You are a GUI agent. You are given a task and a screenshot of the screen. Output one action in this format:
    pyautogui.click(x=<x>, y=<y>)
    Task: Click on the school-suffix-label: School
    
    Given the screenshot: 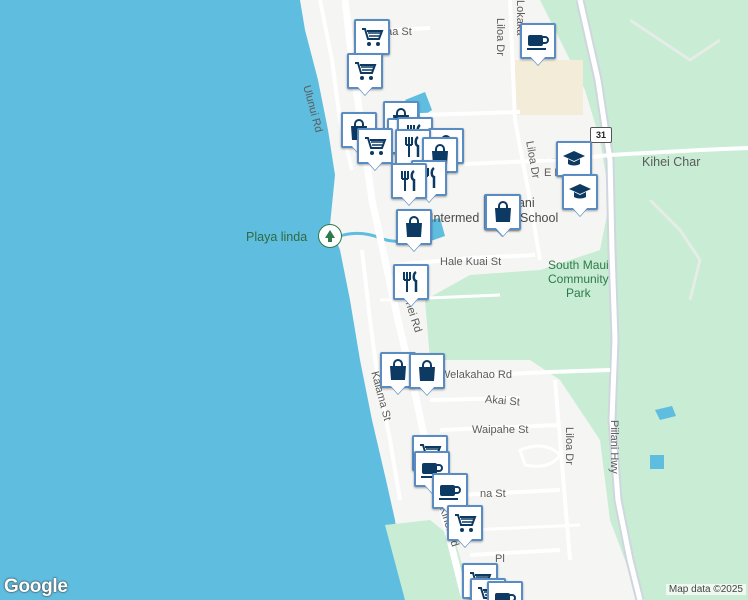 What is the action you would take?
    pyautogui.click(x=539, y=218)
    